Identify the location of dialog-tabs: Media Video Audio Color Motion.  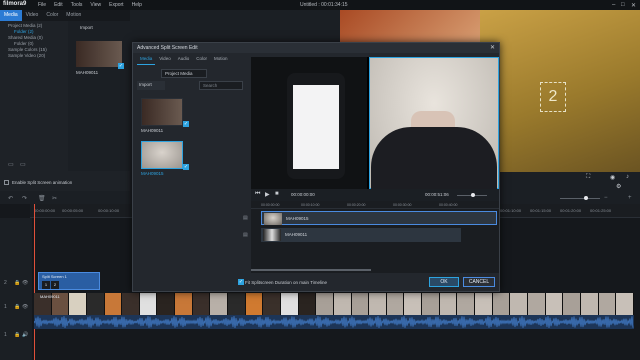
(191, 60).